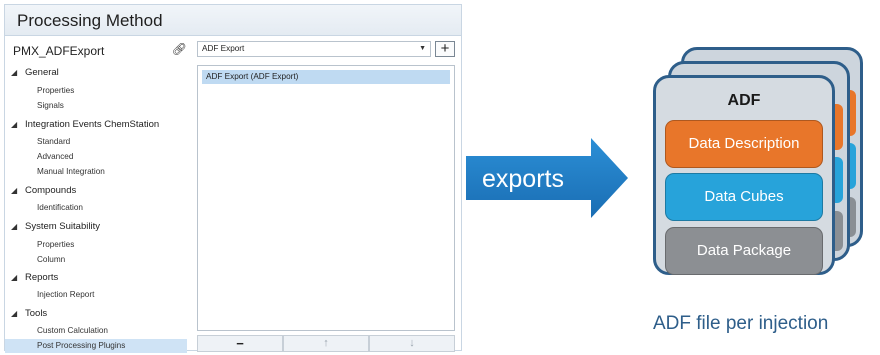 The height and width of the screenshot is (355, 880). Describe the element at coordinates (60, 208) in the screenshot. I see `tree-item-identification: Identification` at that location.